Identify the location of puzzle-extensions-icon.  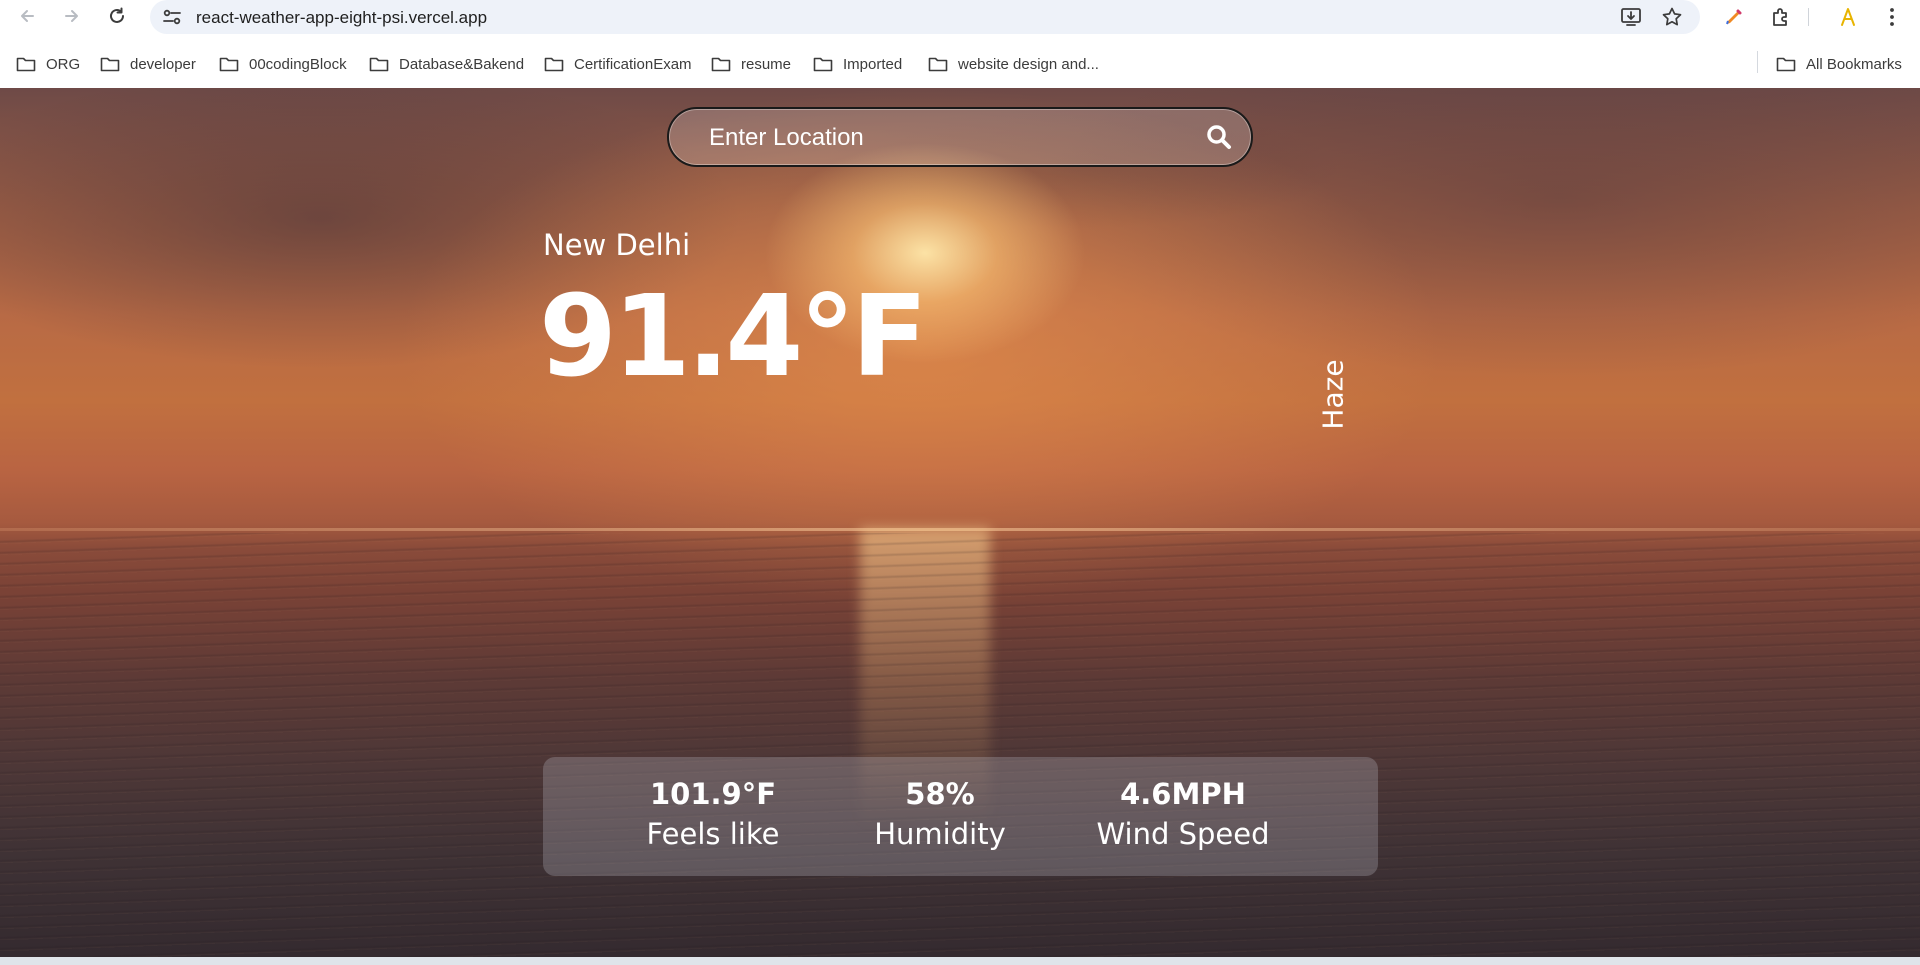
(1781, 17).